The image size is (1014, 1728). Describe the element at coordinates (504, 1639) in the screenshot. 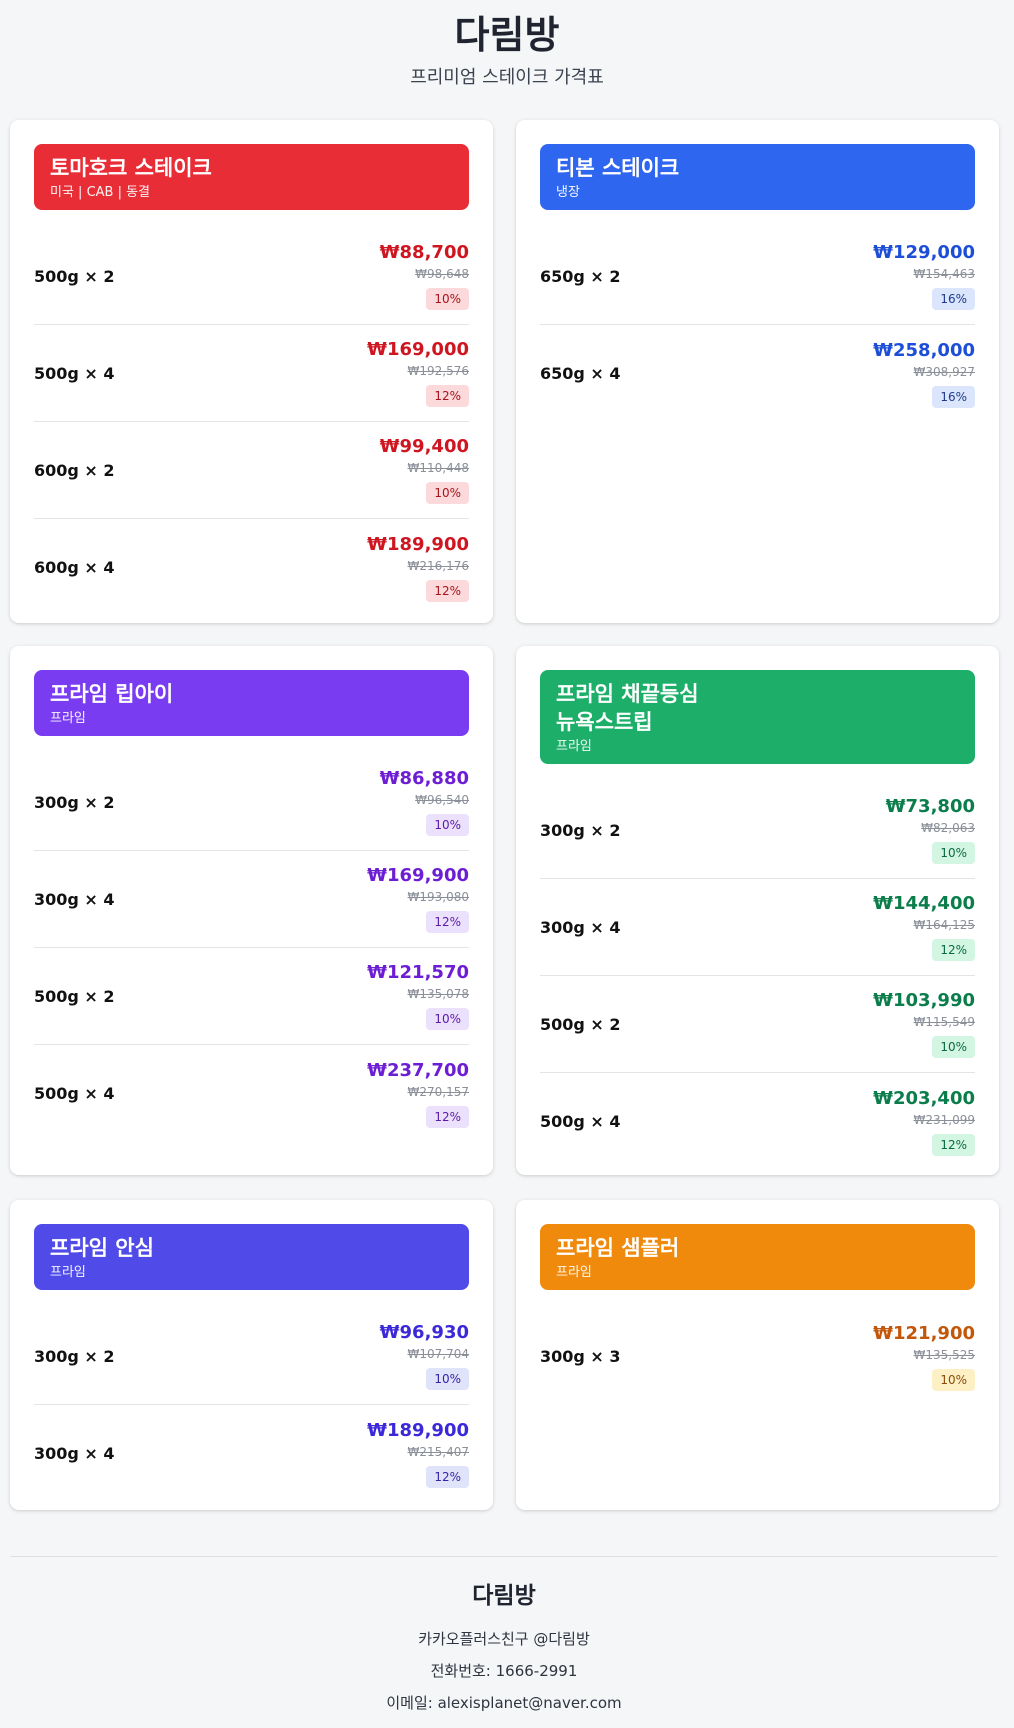

I see `footer-kakao: 카카오플러스친구 @다림방` at that location.